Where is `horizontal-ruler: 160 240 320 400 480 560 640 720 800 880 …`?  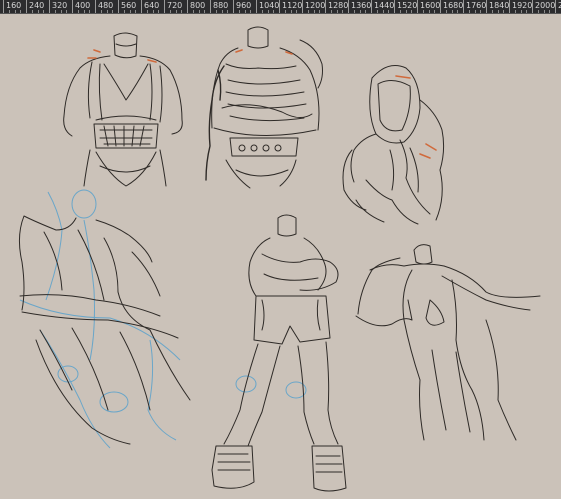 horizontal-ruler: 160 240 320 400 480 560 640 720 800 880 … is located at coordinates (280, 7).